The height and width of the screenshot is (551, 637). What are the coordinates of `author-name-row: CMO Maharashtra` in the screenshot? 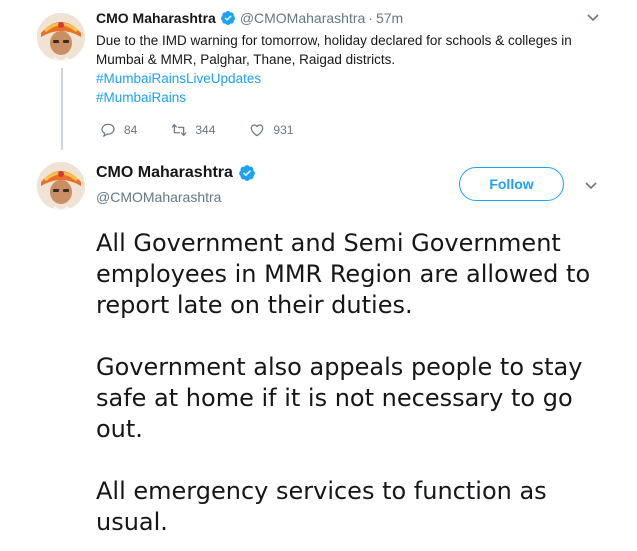 It's located at (178, 173).